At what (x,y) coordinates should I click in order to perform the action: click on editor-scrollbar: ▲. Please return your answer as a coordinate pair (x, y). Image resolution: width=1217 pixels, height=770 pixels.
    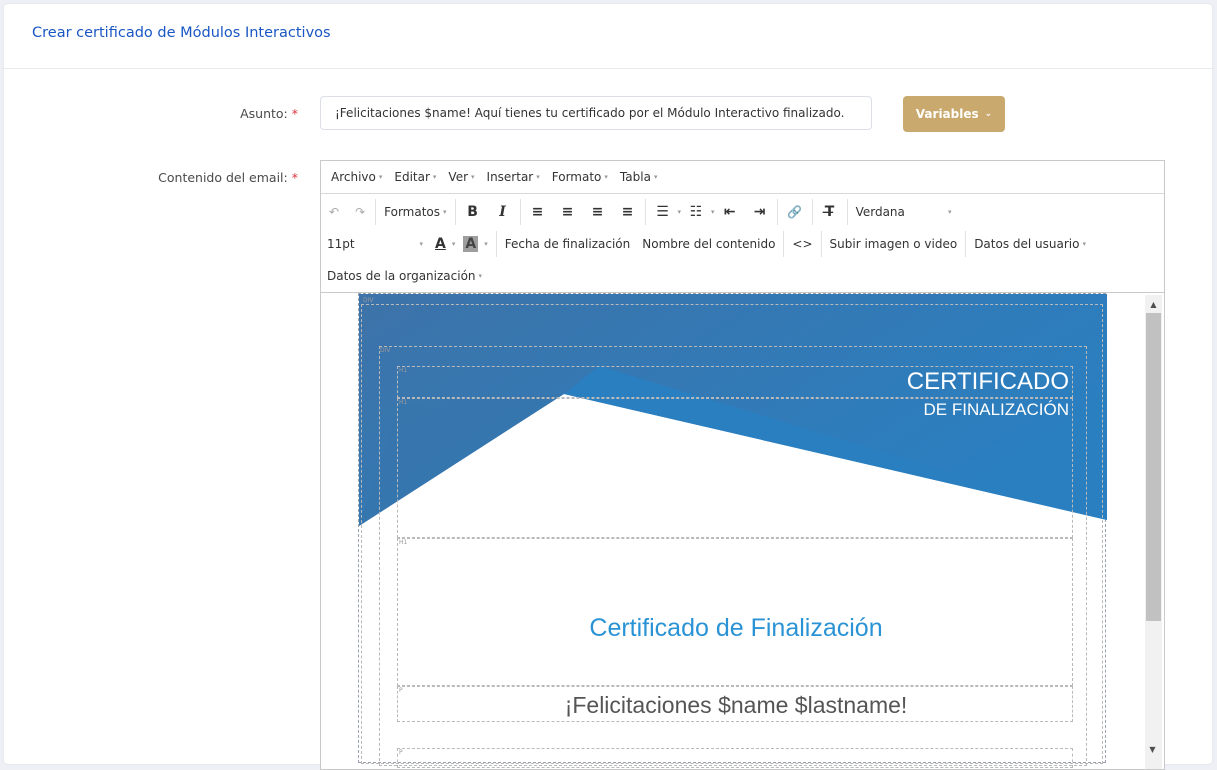
    Looking at the image, I should click on (1153, 532).